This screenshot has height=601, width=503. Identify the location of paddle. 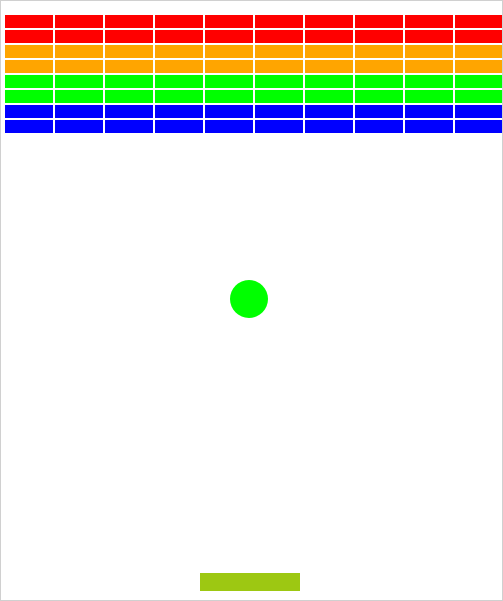
(250, 582).